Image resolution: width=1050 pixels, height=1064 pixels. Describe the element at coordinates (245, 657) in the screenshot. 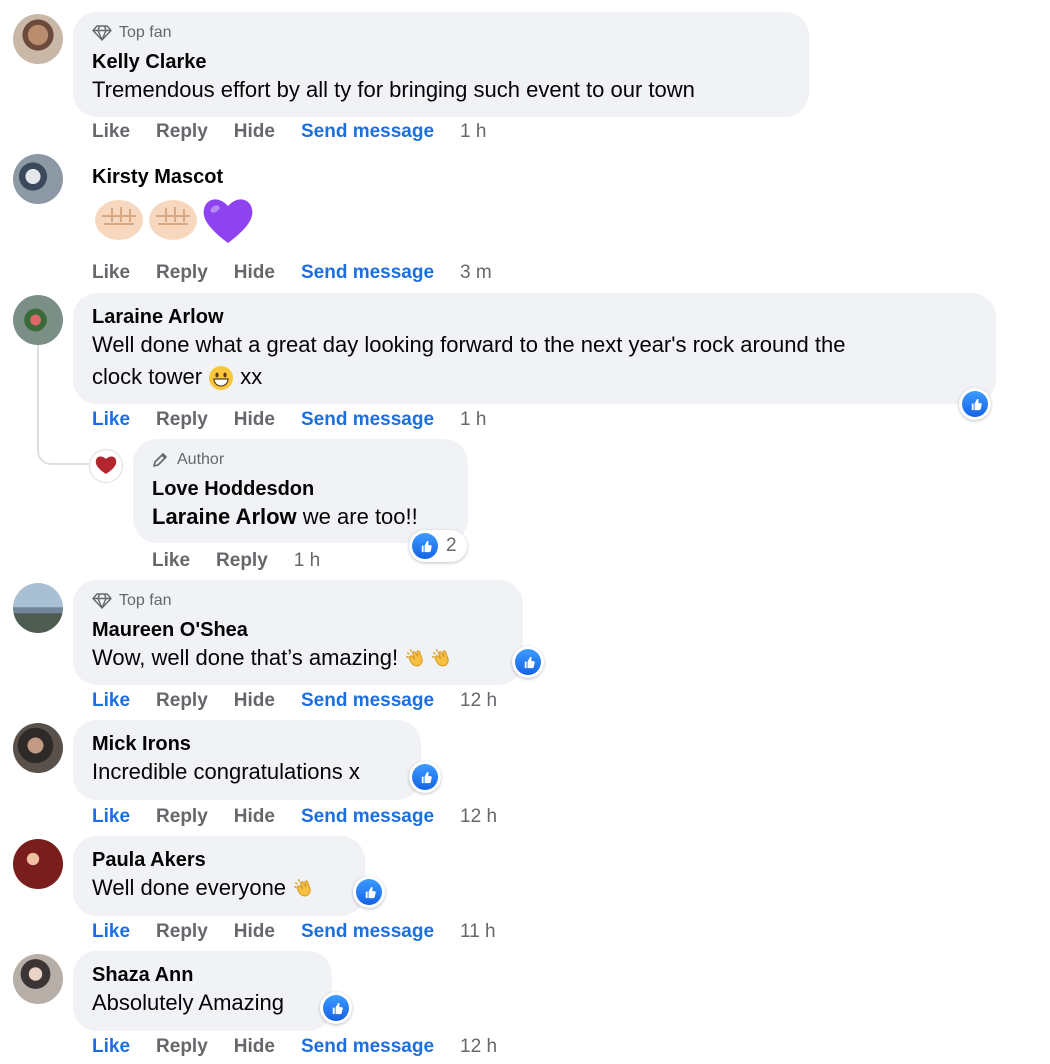

I see `comment-text-body: Wow, well done that’s amazing!` at that location.